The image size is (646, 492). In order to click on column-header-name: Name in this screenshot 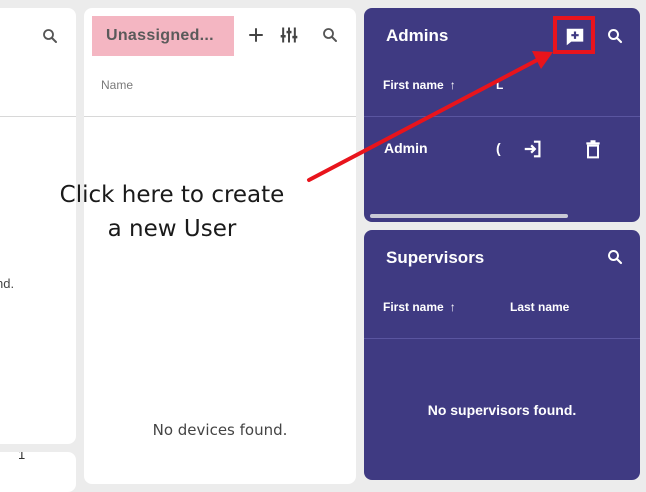, I will do `click(117, 85)`.